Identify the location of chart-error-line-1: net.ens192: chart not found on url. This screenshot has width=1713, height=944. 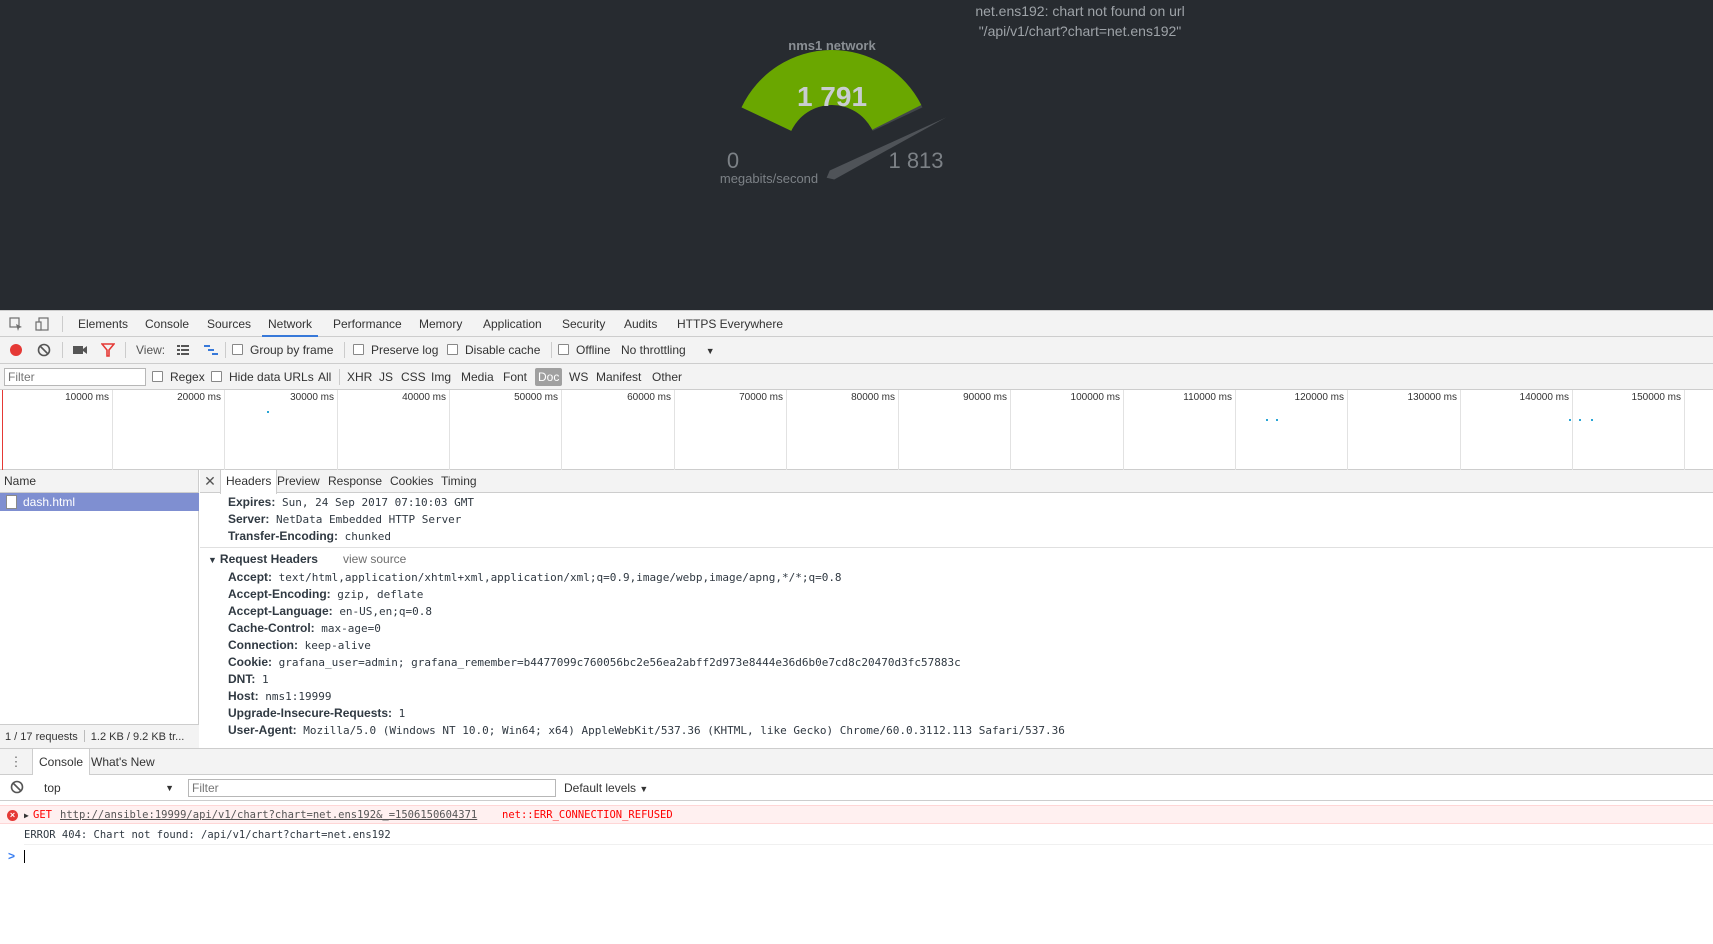
(1080, 11).